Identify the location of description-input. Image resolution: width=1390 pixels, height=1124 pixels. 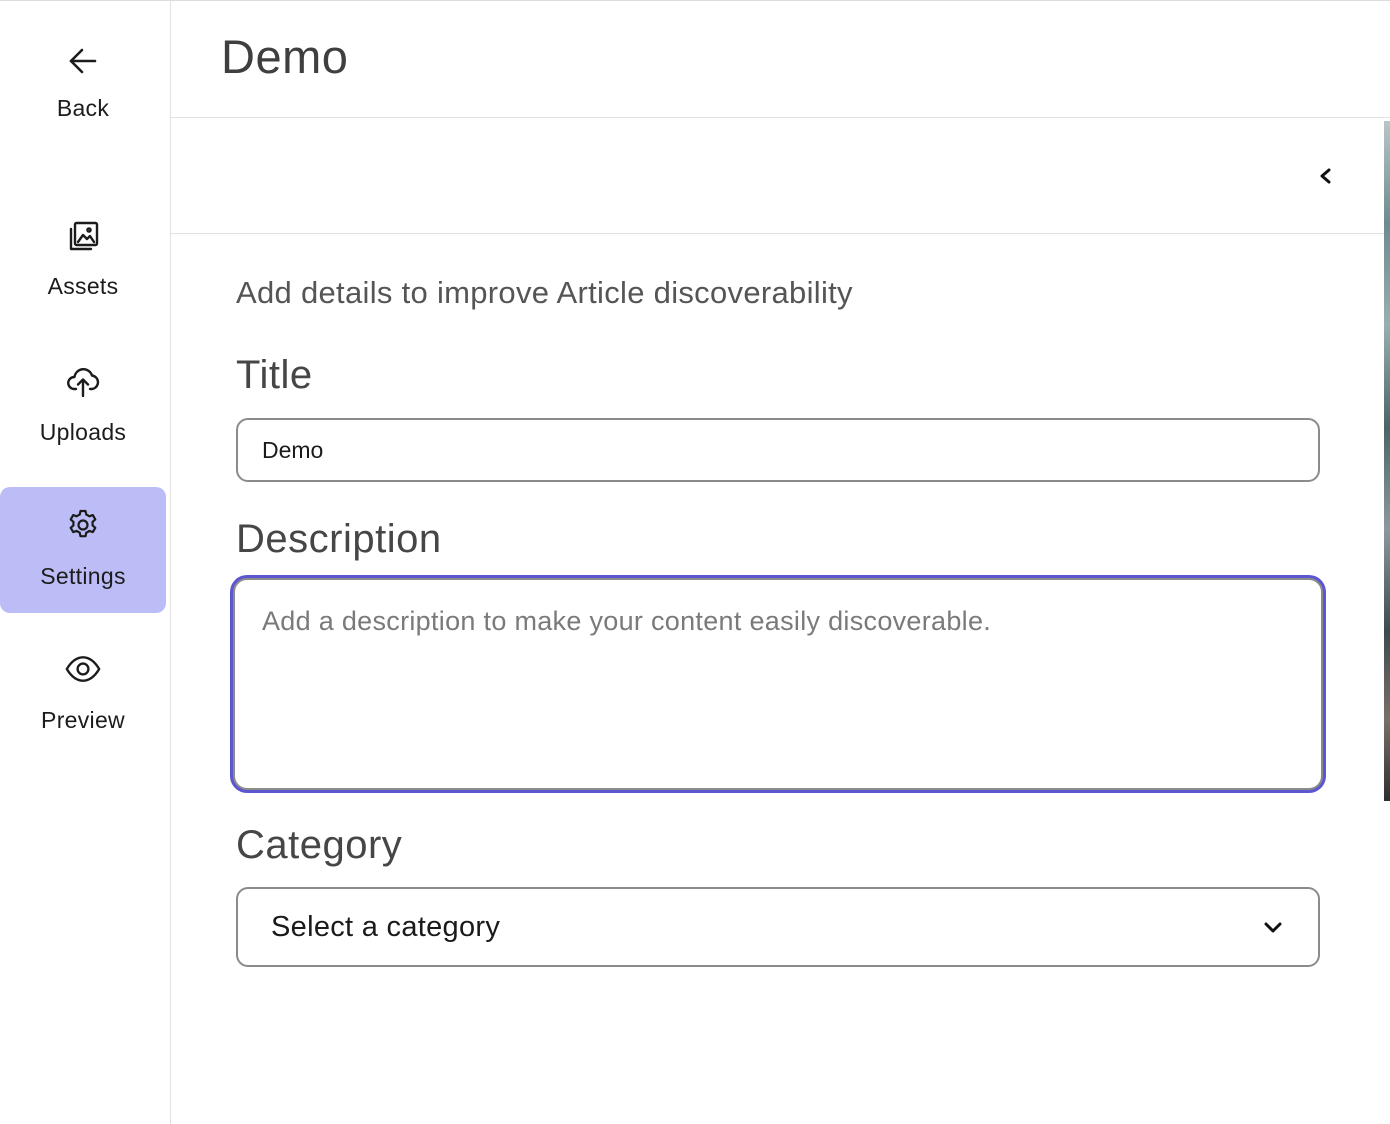
(778, 684).